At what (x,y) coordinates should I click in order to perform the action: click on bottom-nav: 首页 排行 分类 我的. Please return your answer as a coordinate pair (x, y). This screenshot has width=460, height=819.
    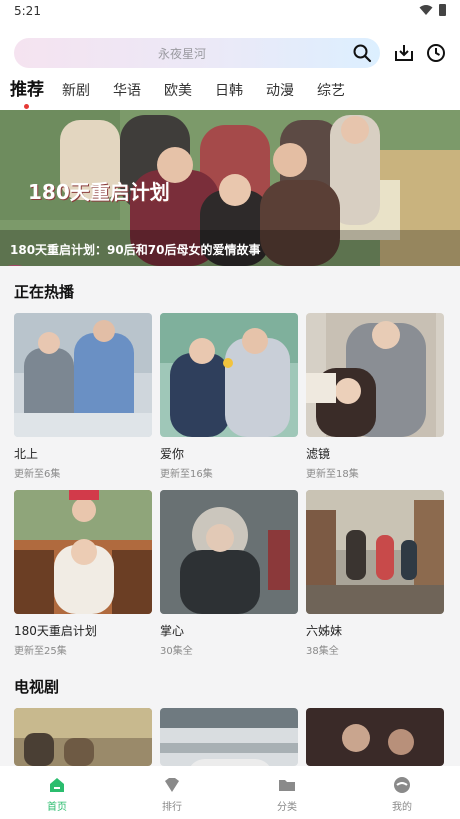
    Looking at the image, I should click on (230, 792).